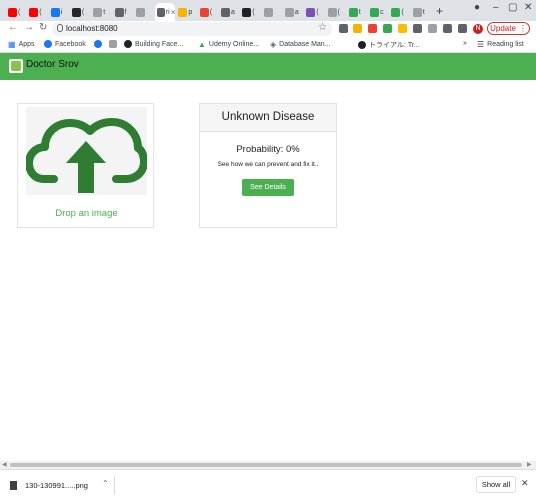 The width and height of the screenshot is (536, 500). Describe the element at coordinates (125, 12) in the screenshot. I see `tab-label: f` at that location.